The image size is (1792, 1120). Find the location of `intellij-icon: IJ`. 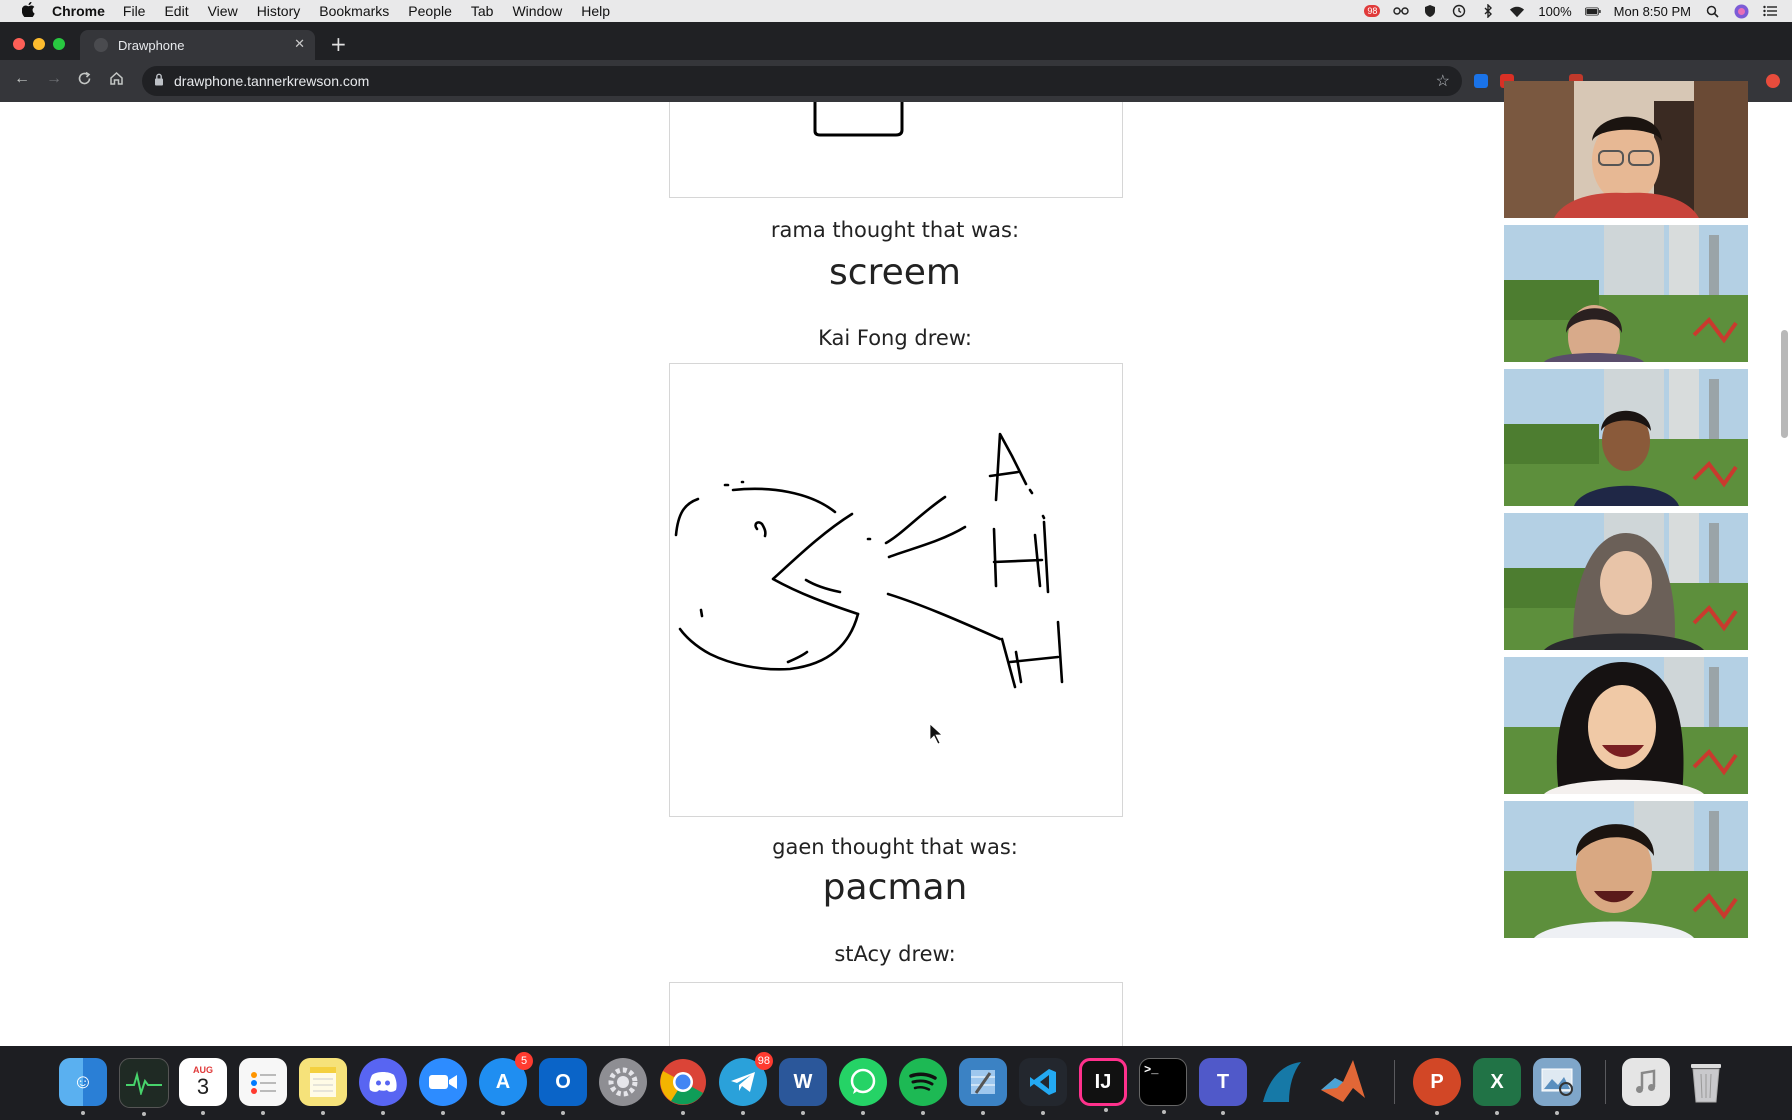

intellij-icon: IJ is located at coordinates (1103, 1085).